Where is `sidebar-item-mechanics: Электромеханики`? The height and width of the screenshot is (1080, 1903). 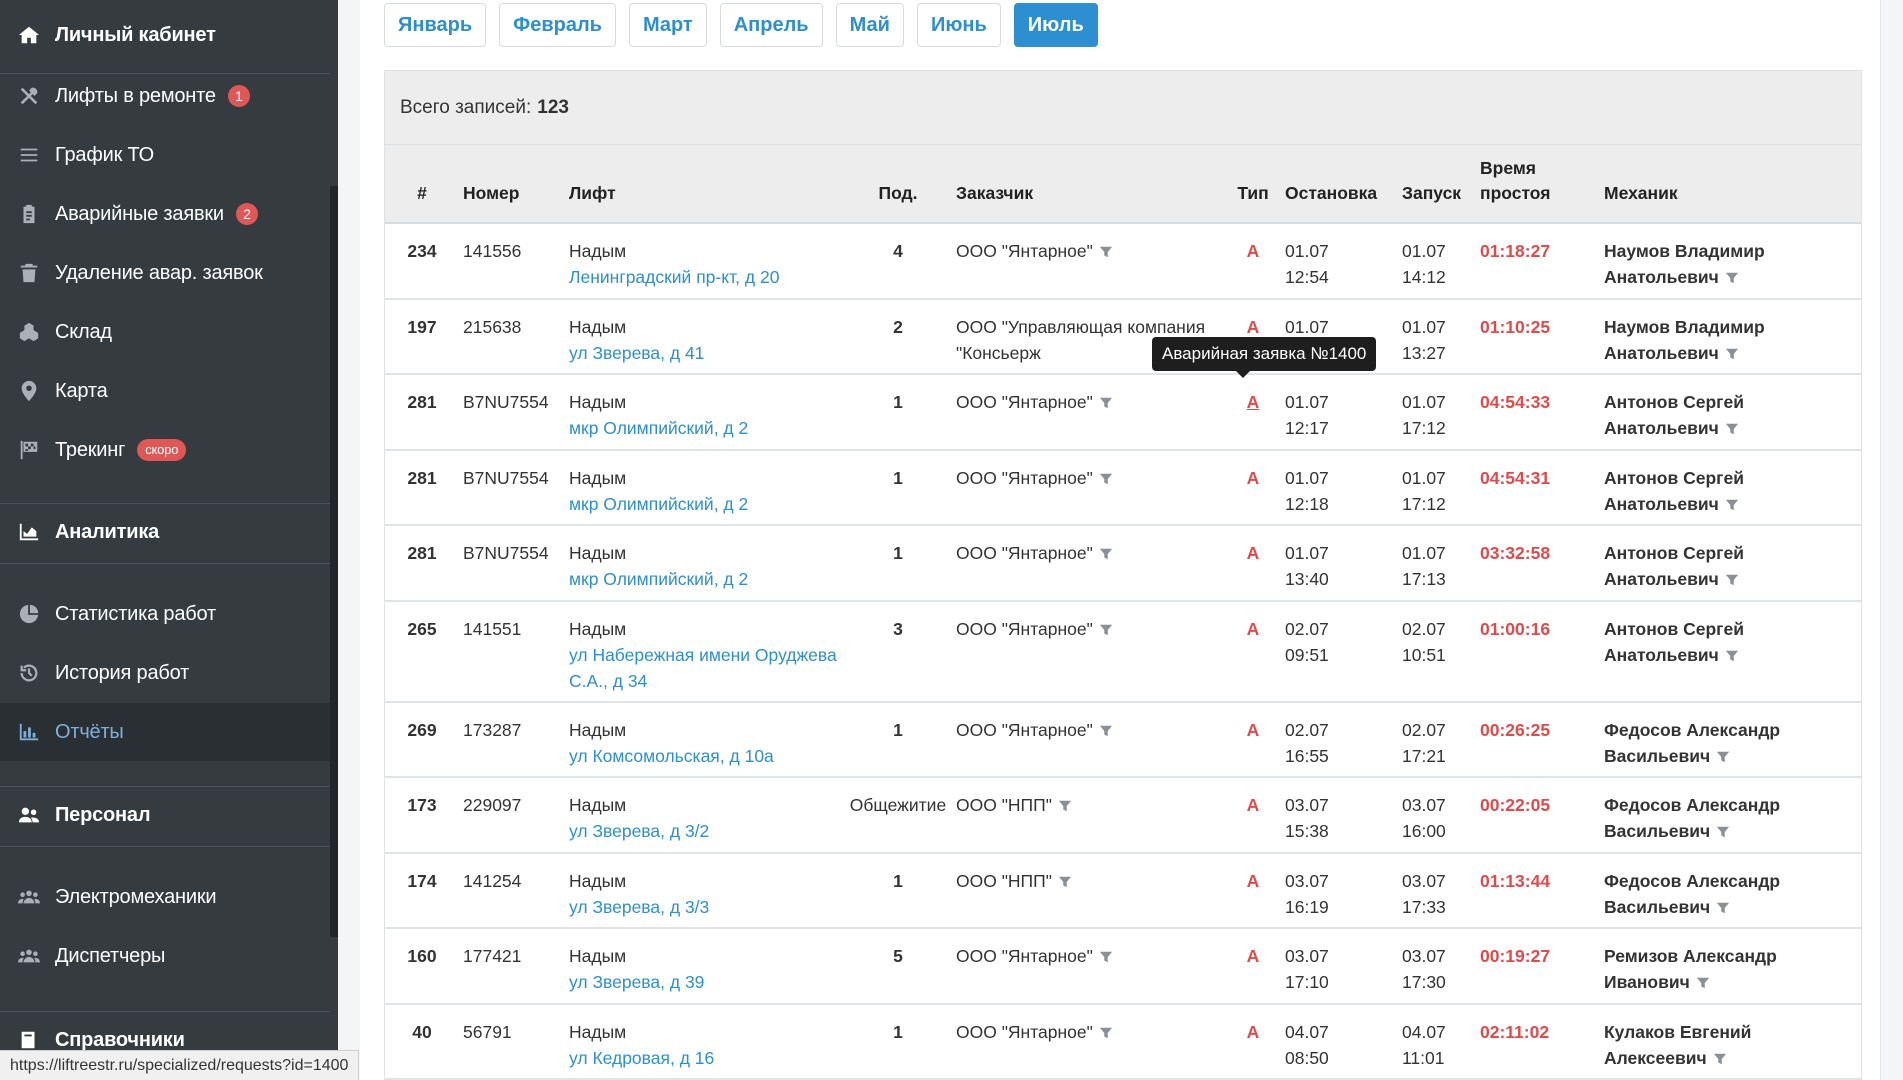
sidebar-item-mechanics: Электромеханики is located at coordinates (165, 897).